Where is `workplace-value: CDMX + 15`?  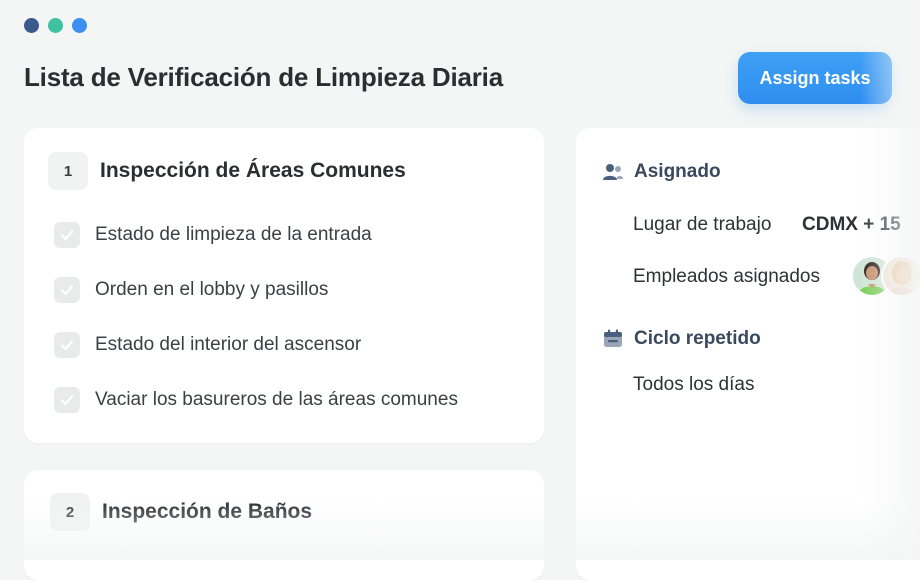
workplace-value: CDMX + 15 is located at coordinates (851, 225).